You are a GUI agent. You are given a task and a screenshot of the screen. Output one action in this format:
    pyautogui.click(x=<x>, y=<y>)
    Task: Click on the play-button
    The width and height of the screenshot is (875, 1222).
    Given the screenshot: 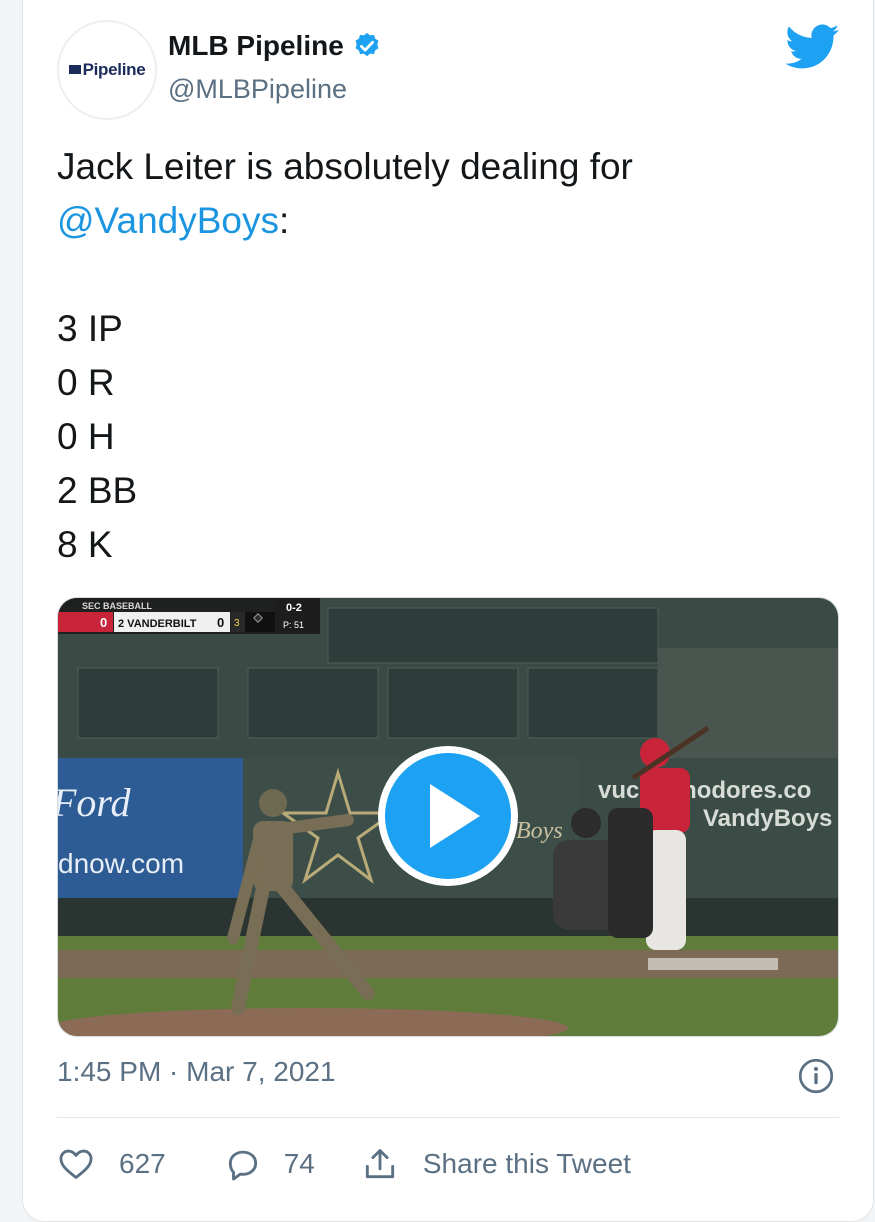 What is the action you would take?
    pyautogui.click(x=448, y=816)
    